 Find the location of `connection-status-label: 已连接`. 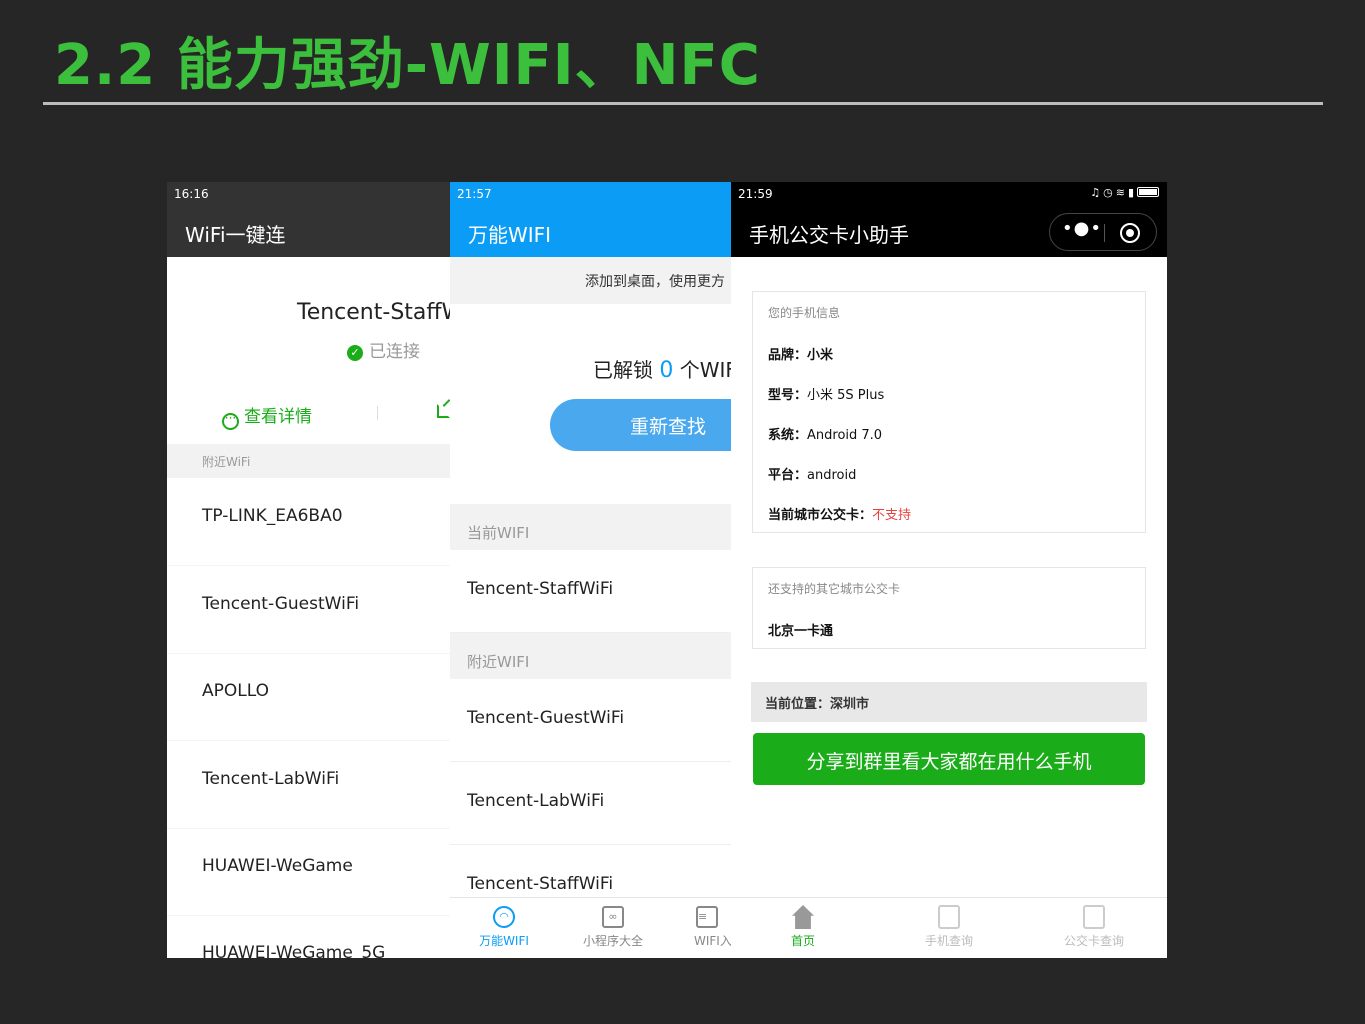

connection-status-label: 已连接 is located at coordinates (394, 352).